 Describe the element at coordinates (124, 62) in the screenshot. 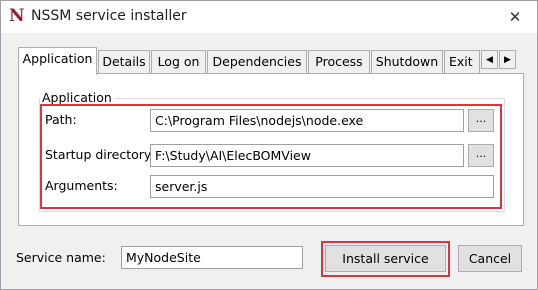

I see `tab-details: Details` at that location.